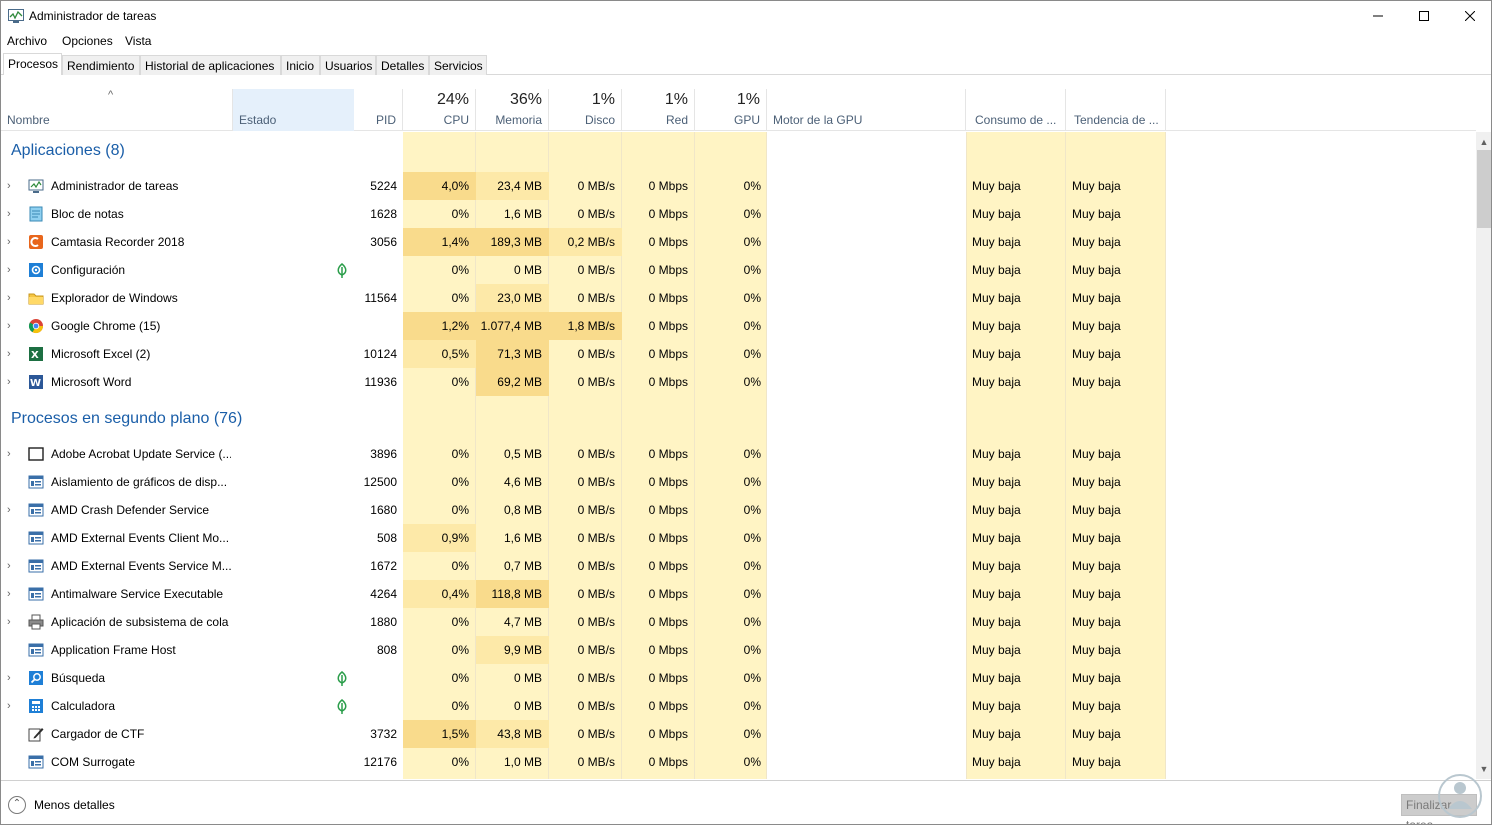  Describe the element at coordinates (1483, 142) in the screenshot. I see `scroll-up-icon: ▲` at that location.